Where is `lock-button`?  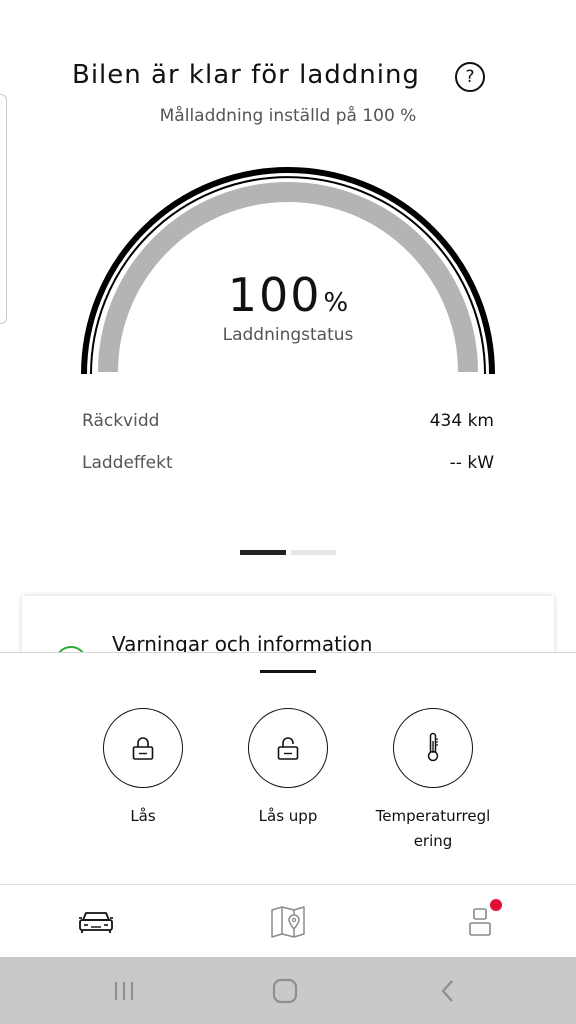
lock-button is located at coordinates (143, 748).